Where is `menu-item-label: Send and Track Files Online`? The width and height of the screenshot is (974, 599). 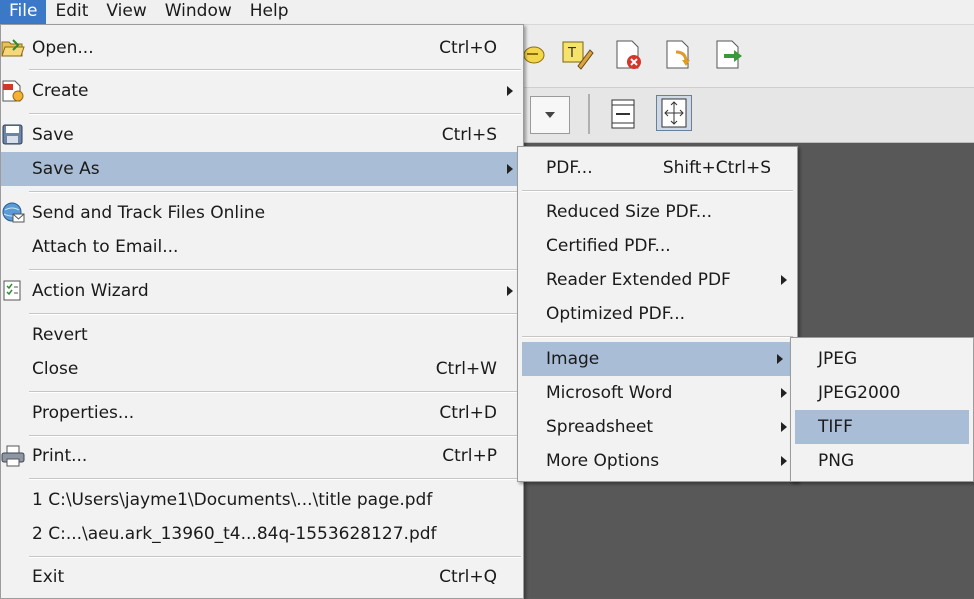
menu-item-label: Send and Track Files Online is located at coordinates (149, 213).